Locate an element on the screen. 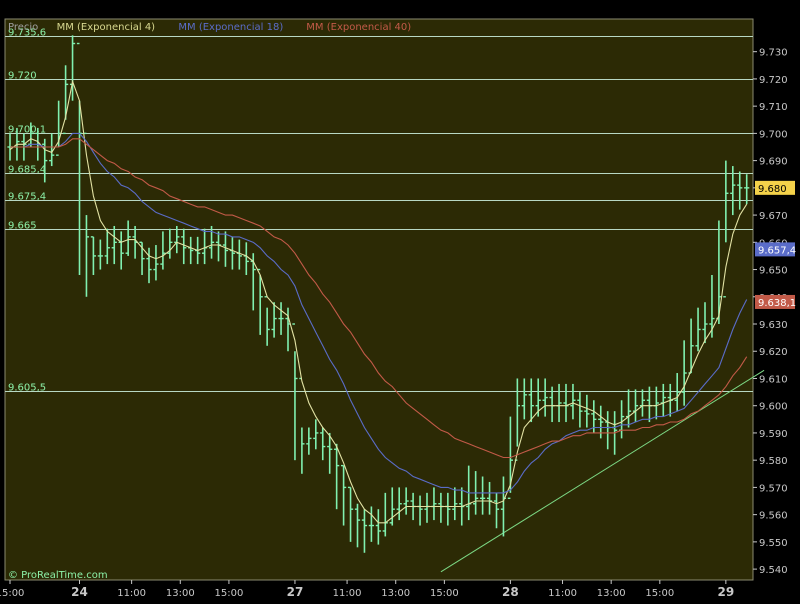 The width and height of the screenshot is (800, 604). price-tag-ema40: 9.638,1 is located at coordinates (775, 301).